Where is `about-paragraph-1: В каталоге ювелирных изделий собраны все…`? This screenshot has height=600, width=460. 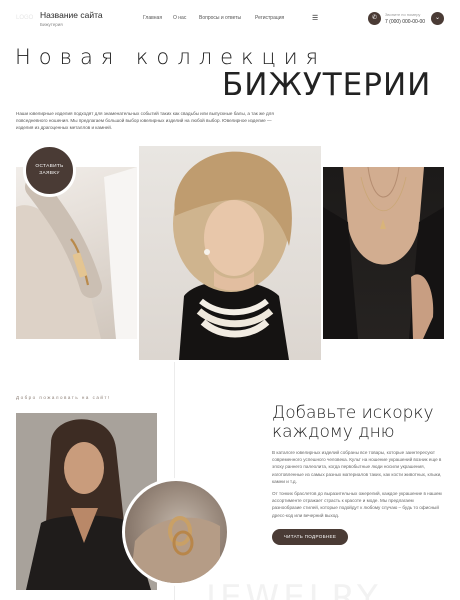 about-paragraph-1: В каталоге ювелирных изделий собраны все… is located at coordinates (357, 467).